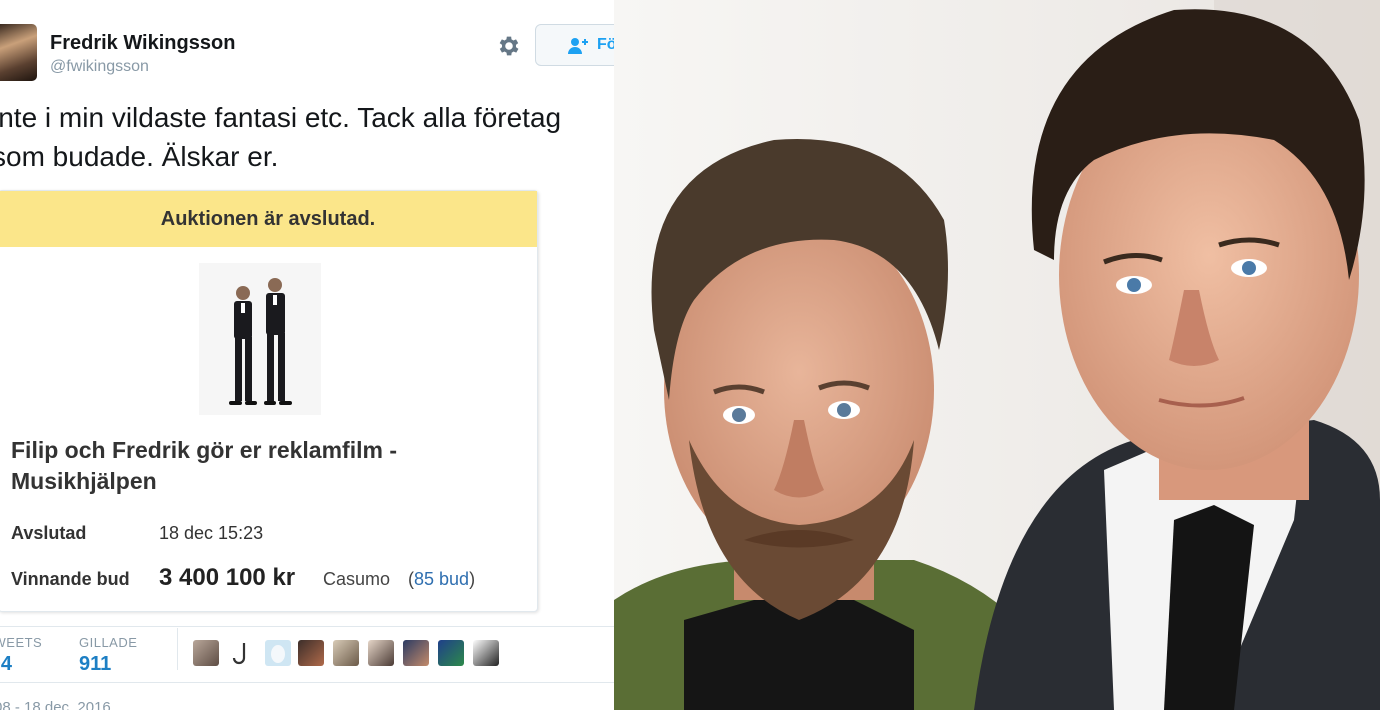 The width and height of the screenshot is (1380, 710). Describe the element at coordinates (307, 626) in the screenshot. I see `stats-divider-top` at that location.